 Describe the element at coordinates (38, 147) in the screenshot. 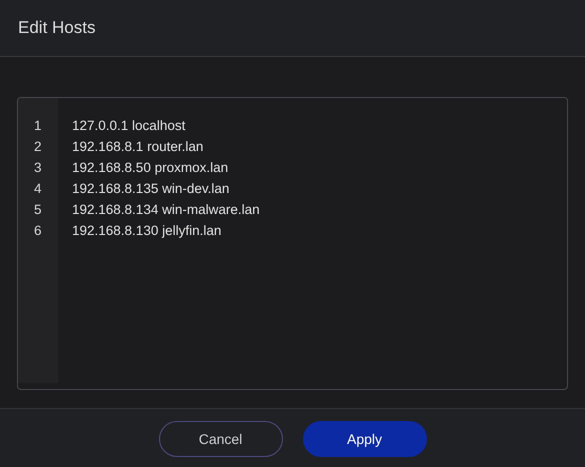

I see `line-number: 2` at that location.